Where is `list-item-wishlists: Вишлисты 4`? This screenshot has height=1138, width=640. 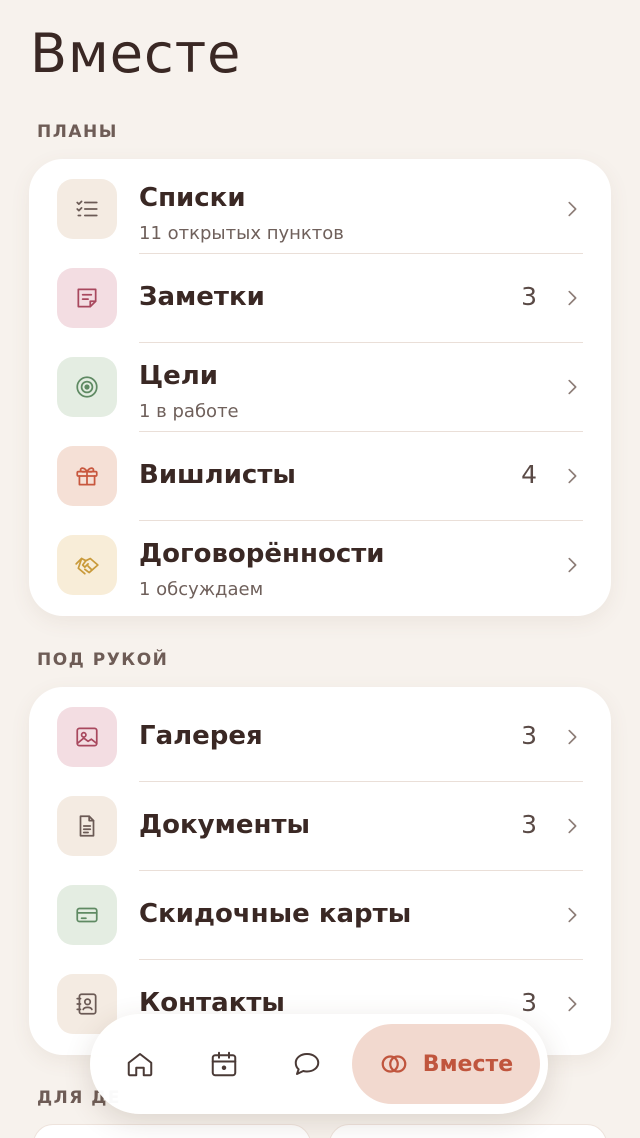 list-item-wishlists: Вишлисты 4 is located at coordinates (320, 476).